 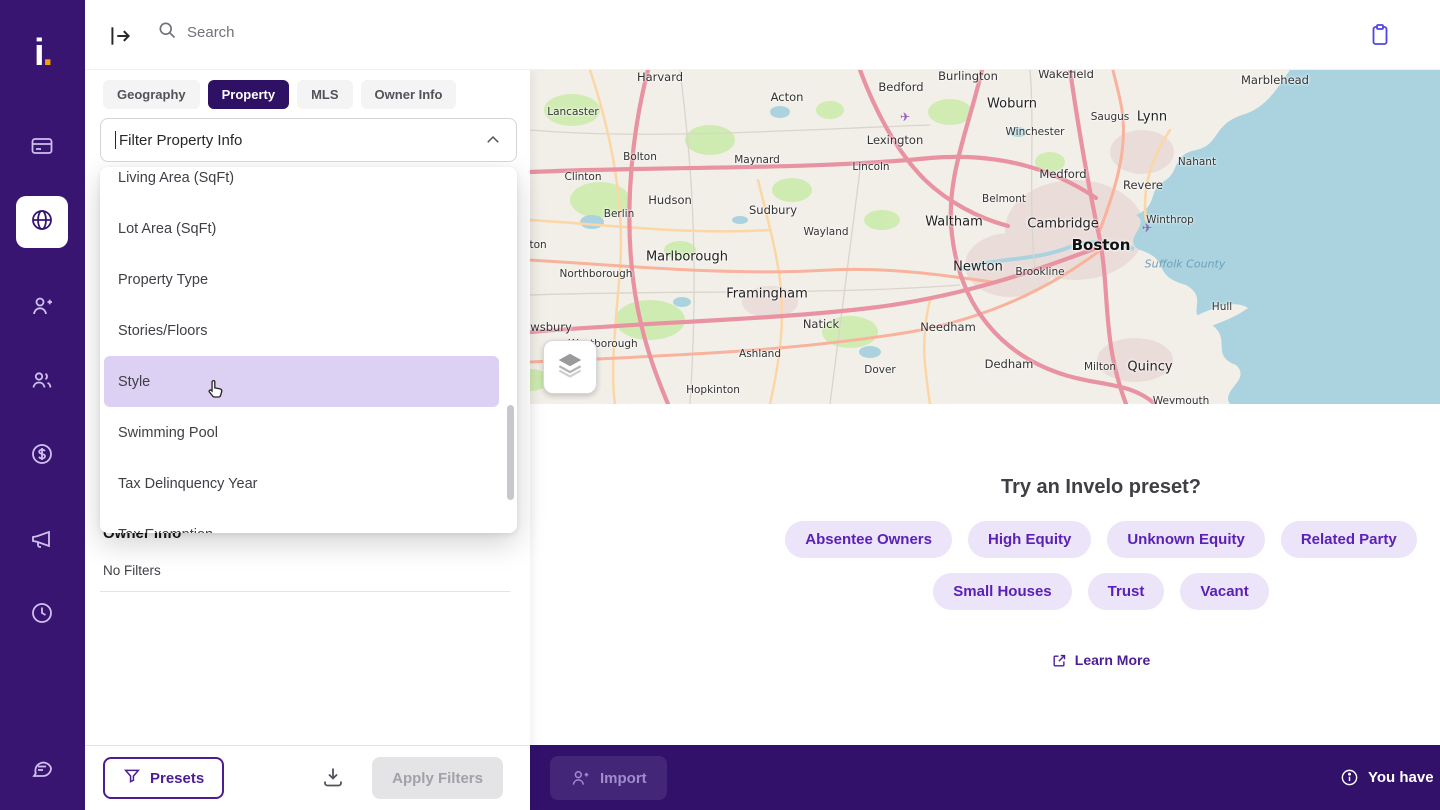 I want to click on people-icon, so click(x=42, y=382).